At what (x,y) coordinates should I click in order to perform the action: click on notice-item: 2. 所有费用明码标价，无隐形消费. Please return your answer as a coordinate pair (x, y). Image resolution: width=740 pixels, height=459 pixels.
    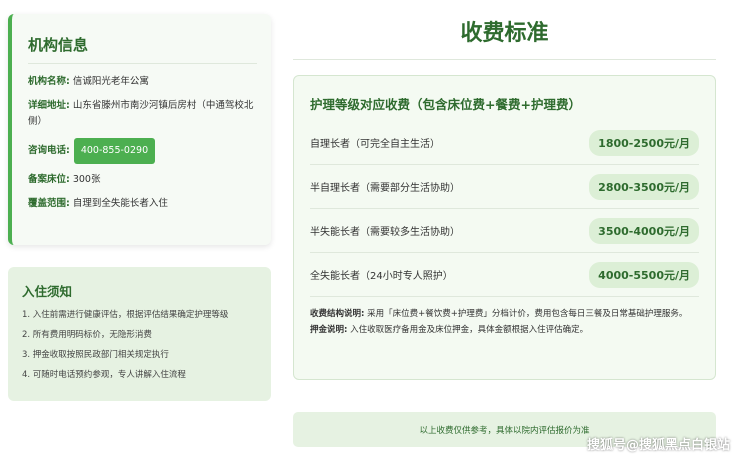
    Looking at the image, I should click on (87, 335).